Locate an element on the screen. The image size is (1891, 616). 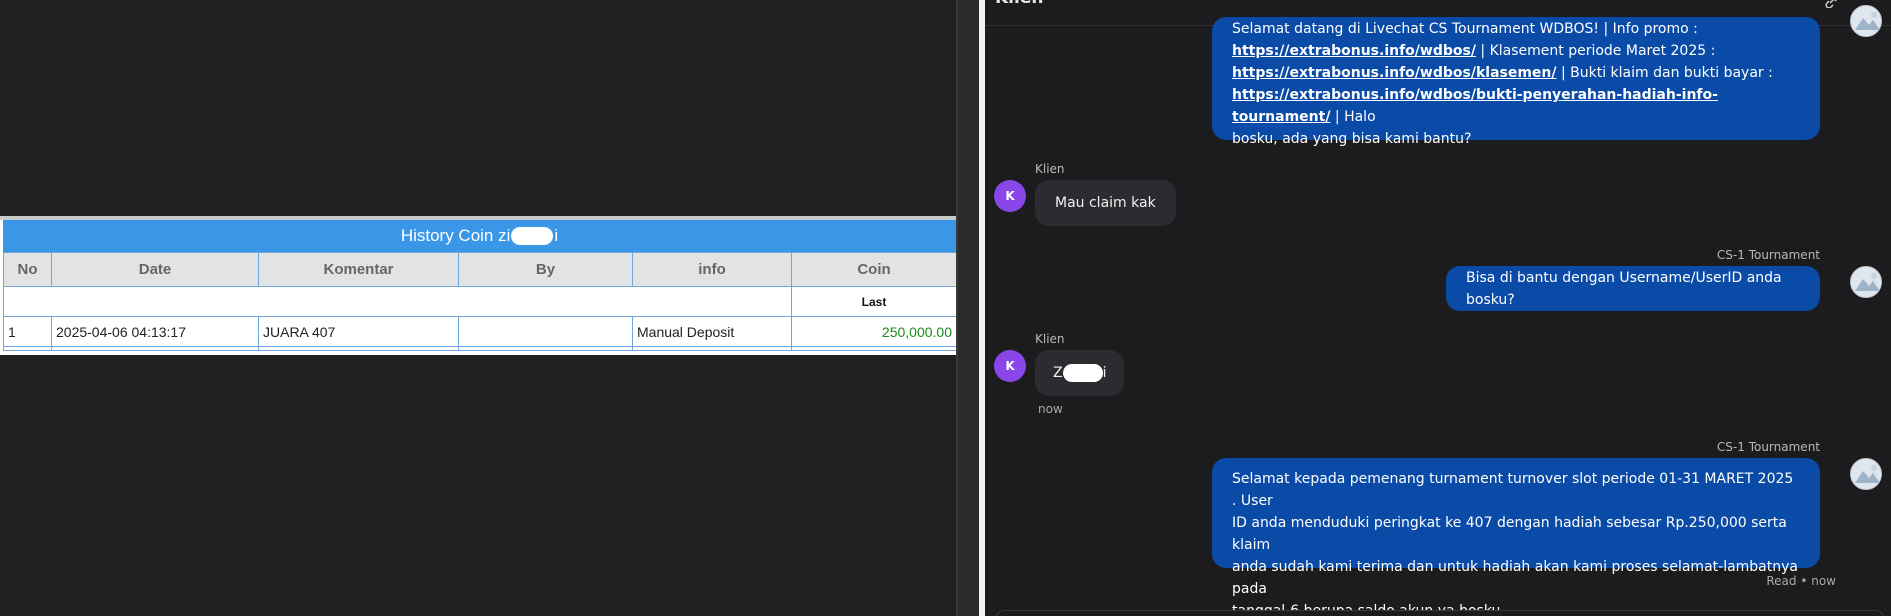
history-title-suffix: i is located at coordinates (556, 235).